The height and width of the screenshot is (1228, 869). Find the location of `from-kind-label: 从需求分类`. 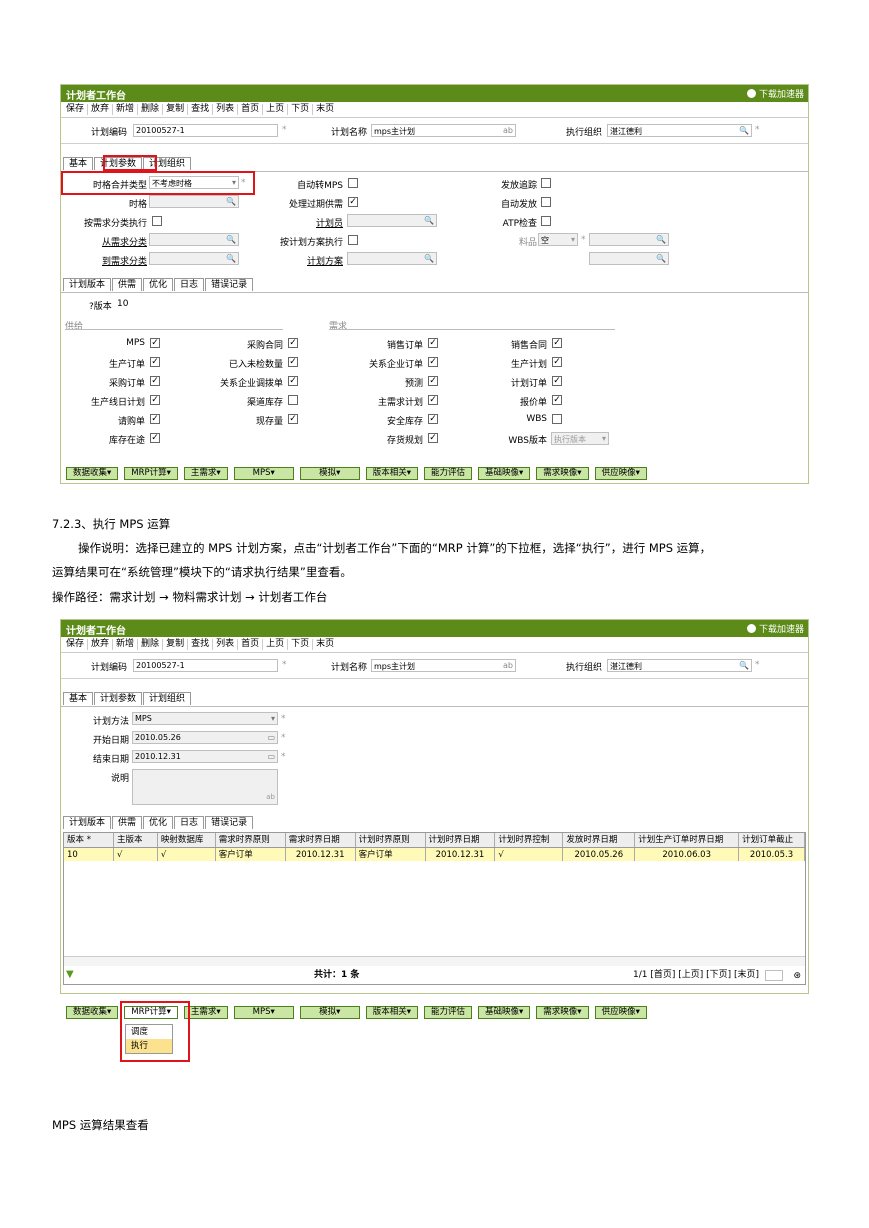

from-kind-label: 从需求分类 is located at coordinates (104, 241).